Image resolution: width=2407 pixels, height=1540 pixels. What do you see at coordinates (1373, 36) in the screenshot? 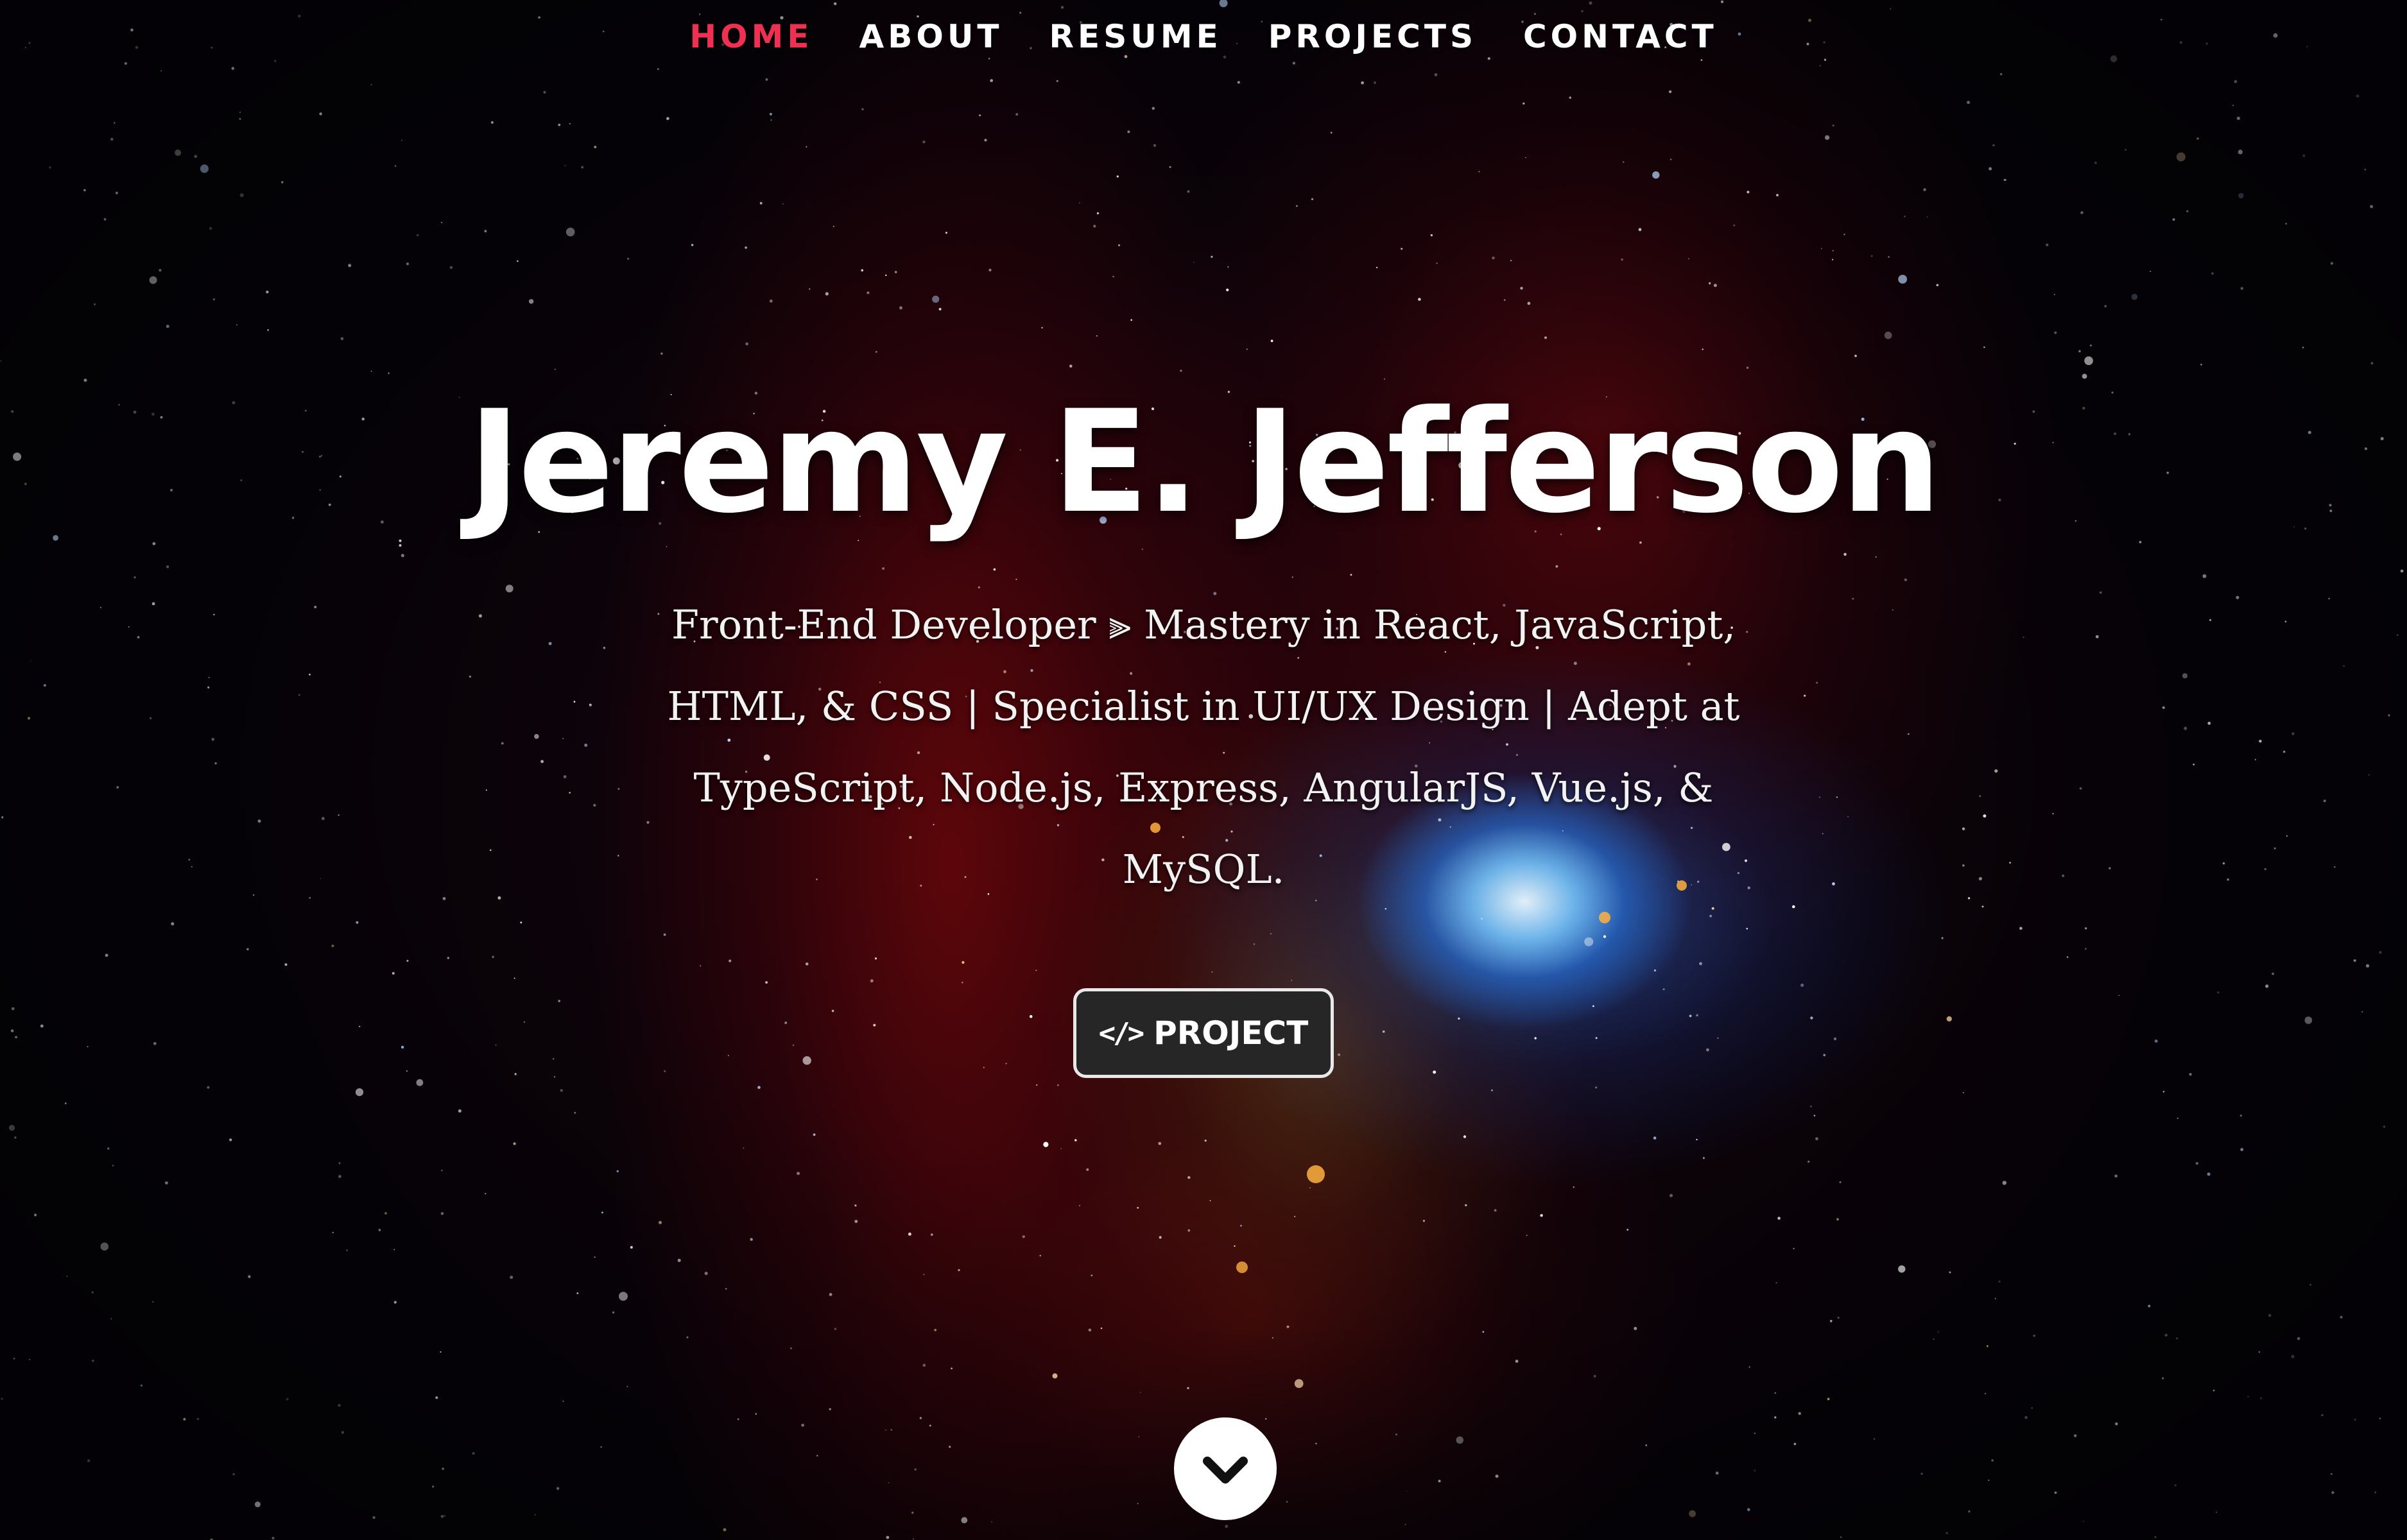
I see `nav-item-projects: PROJECTS` at bounding box center [1373, 36].